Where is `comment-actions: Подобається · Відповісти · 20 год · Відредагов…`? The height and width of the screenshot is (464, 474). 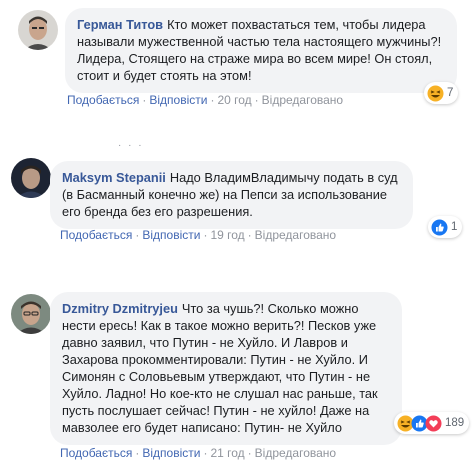
comment-actions: Подобається · Відповісти · 20 год · Відредагов… is located at coordinates (205, 100).